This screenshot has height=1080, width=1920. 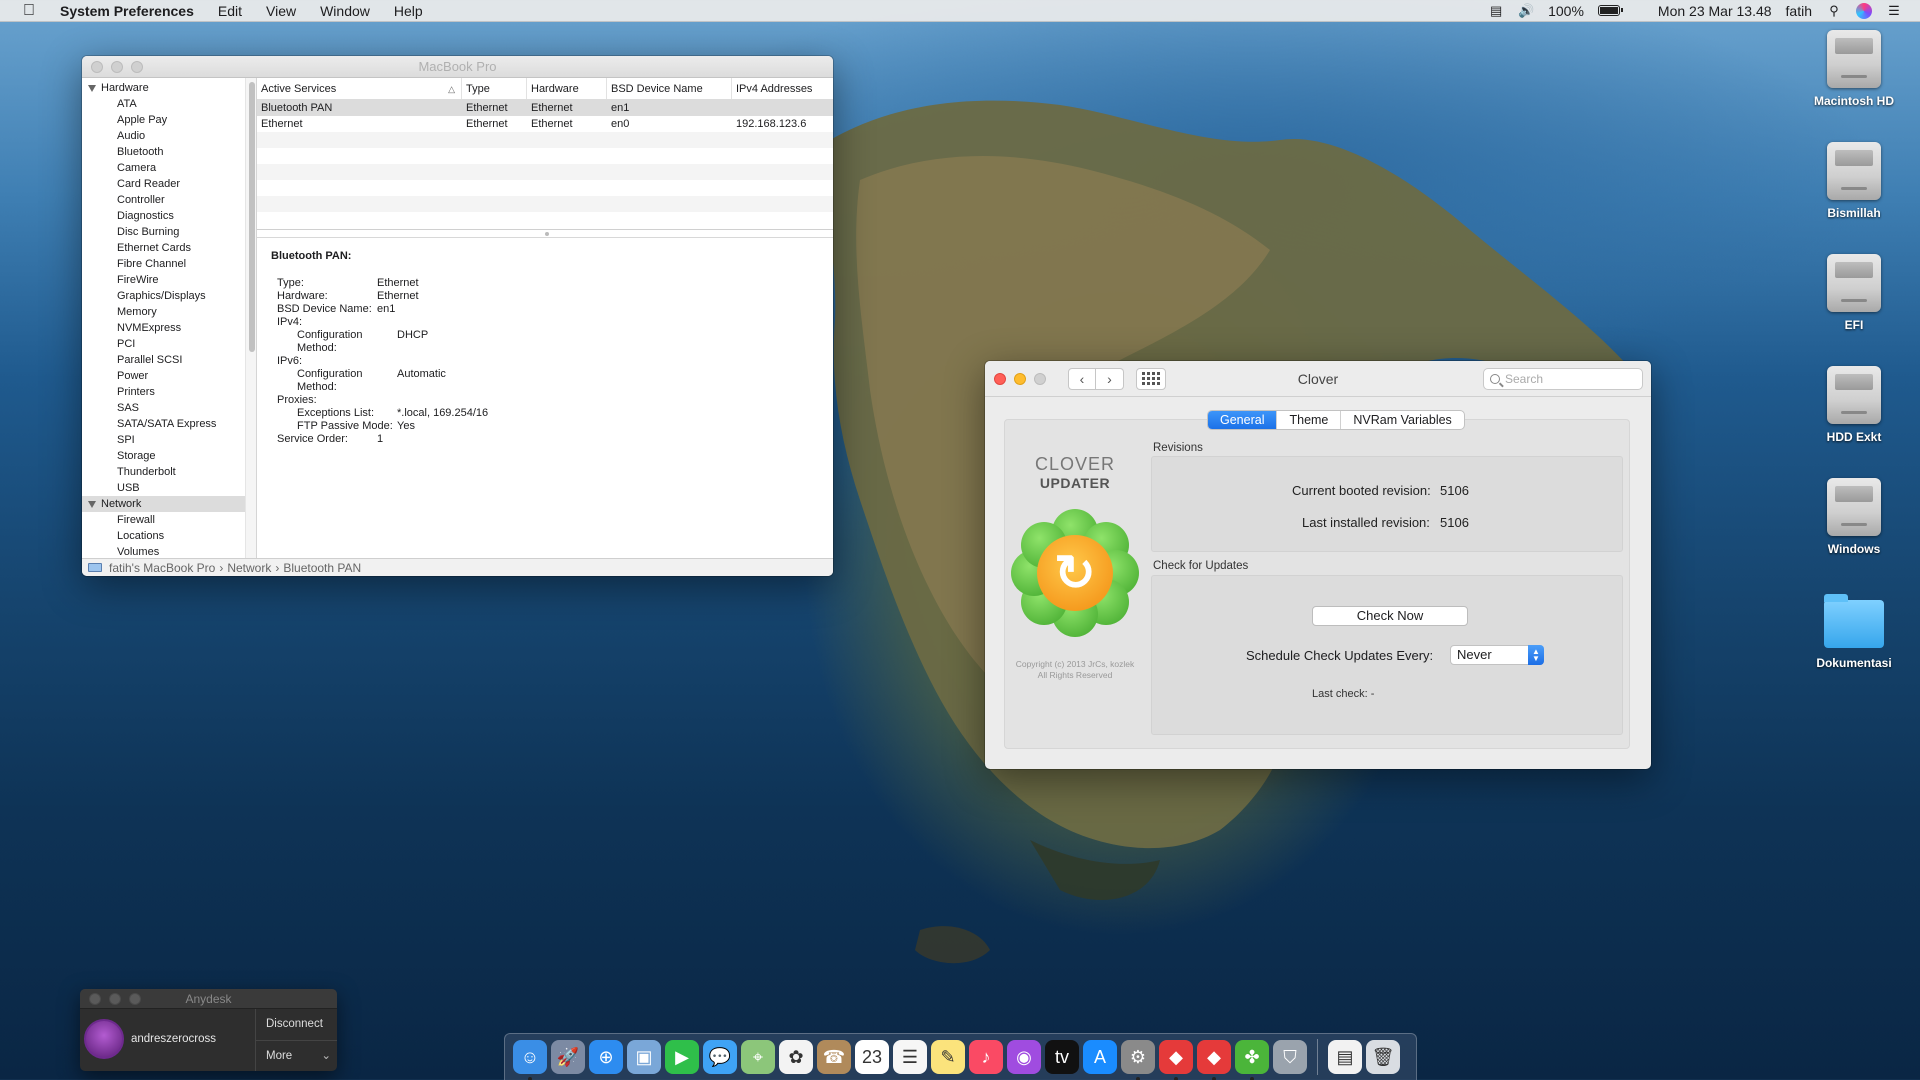 I want to click on sidebar-item: Fibre Channel, so click(x=163, y=264).